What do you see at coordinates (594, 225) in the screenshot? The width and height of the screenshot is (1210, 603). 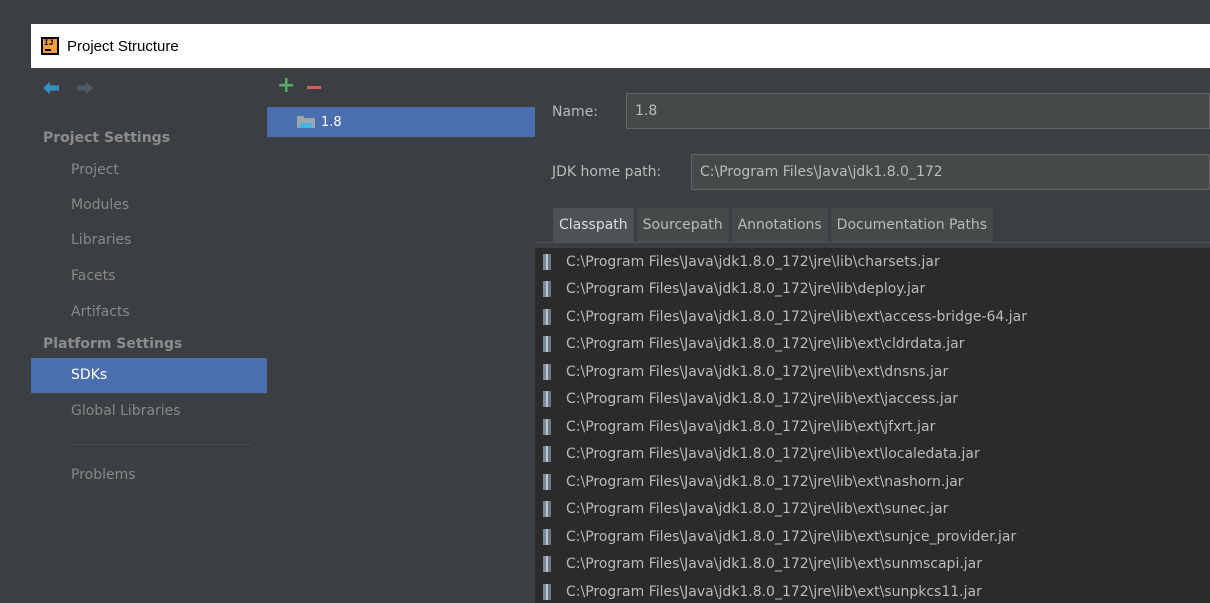 I see `tab-classpath: Classpath` at bounding box center [594, 225].